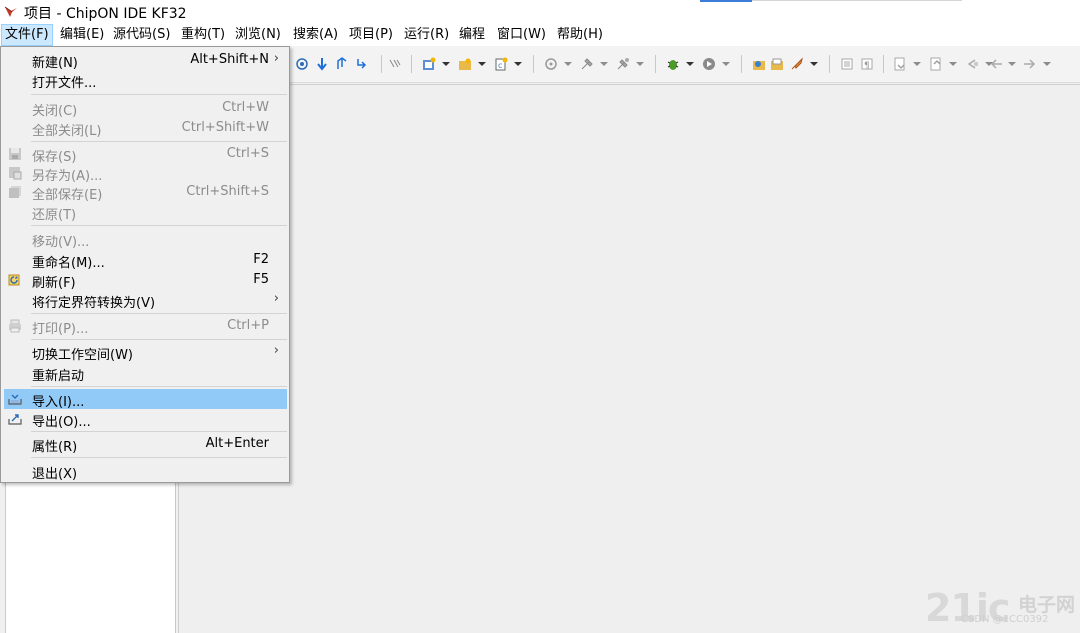 Image resolution: width=1080 pixels, height=633 pixels. What do you see at coordinates (429, 64) in the screenshot?
I see `new-c-project-icon` at bounding box center [429, 64].